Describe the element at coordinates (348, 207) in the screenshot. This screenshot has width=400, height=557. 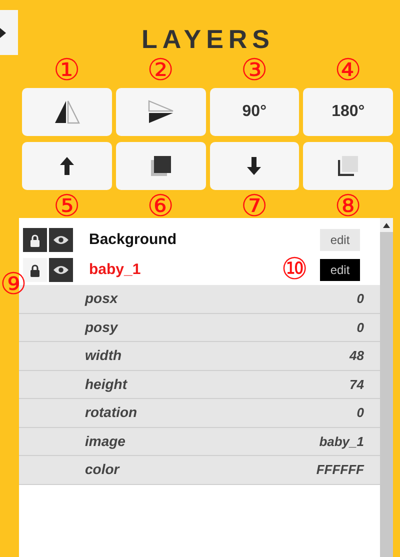
I see `annotation-number: ⑧` at that location.